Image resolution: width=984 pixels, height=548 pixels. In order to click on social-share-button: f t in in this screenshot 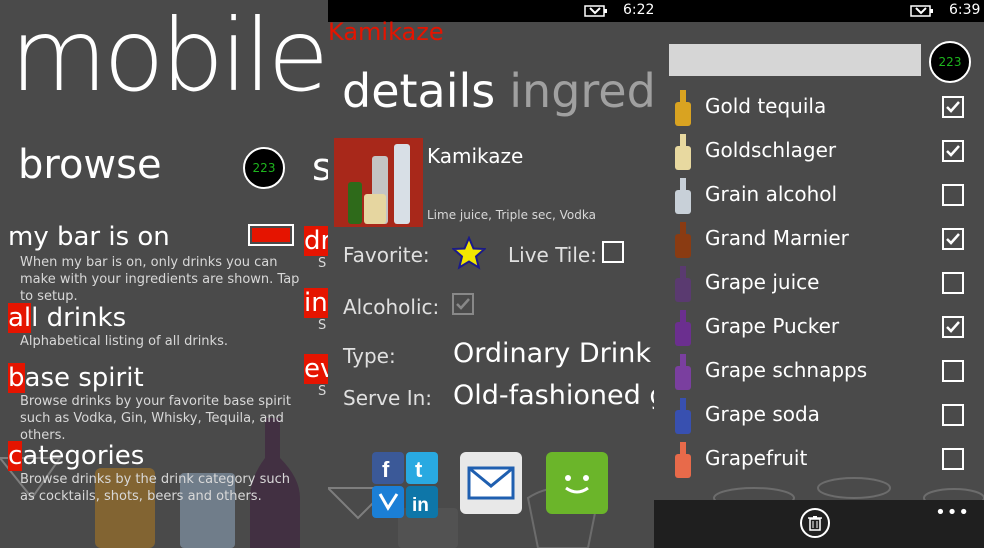, I will do `click(405, 485)`.